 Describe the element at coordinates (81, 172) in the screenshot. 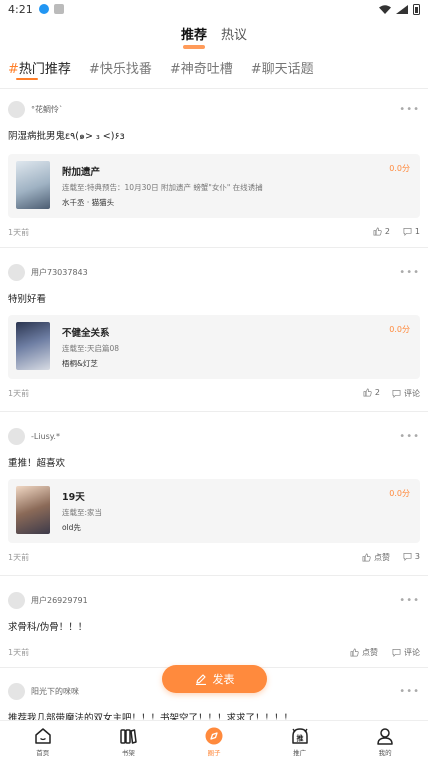

I see `book-title: 附加遗产` at that location.